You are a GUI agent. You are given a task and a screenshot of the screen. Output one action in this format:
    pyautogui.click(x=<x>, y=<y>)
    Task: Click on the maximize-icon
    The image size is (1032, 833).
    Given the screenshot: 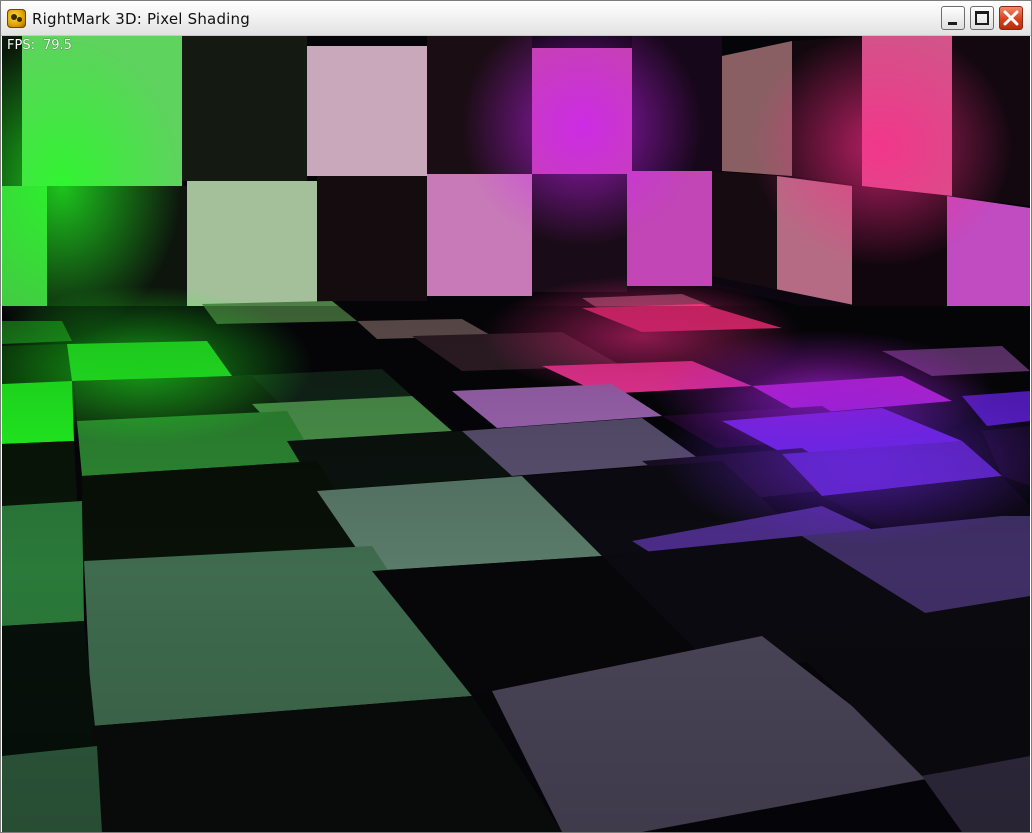 What is the action you would take?
    pyautogui.click(x=982, y=18)
    